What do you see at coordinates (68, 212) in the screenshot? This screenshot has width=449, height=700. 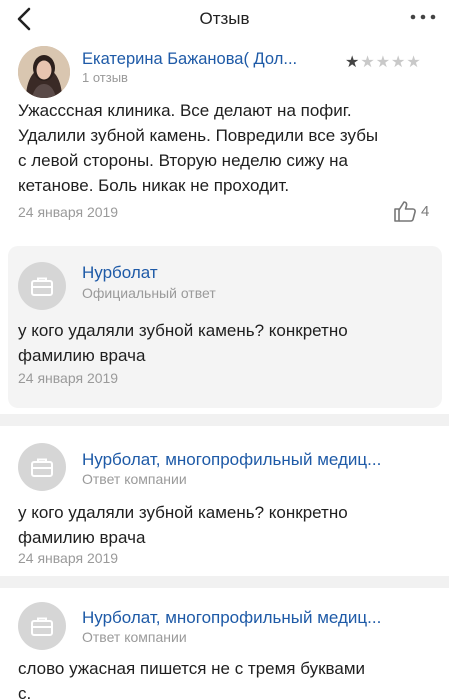 I see `review-date: 24 января 2019` at bounding box center [68, 212].